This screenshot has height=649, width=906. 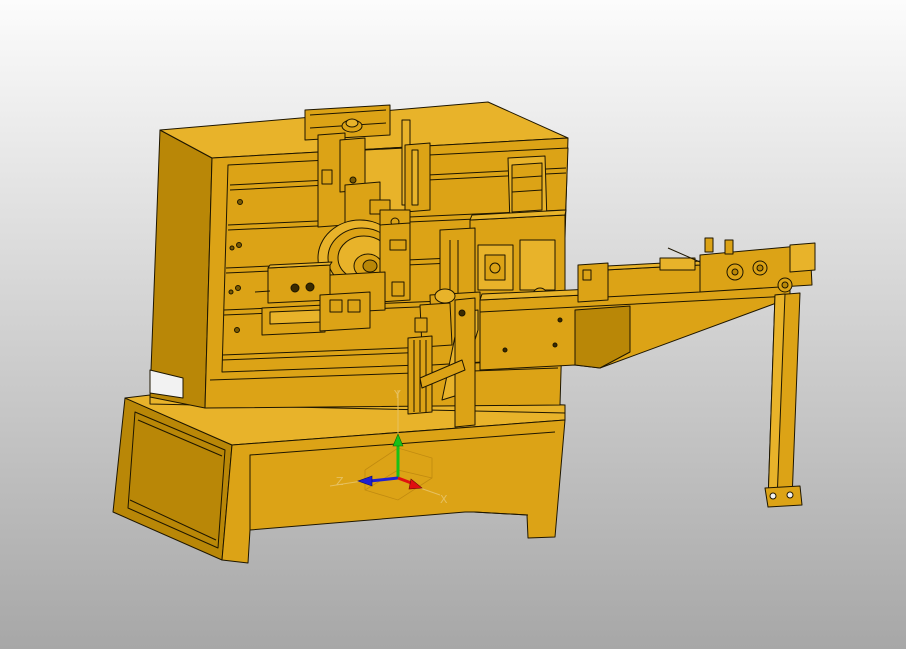 What do you see at coordinates (340, 481) in the screenshot?
I see `triad-z-label: Z` at bounding box center [340, 481].